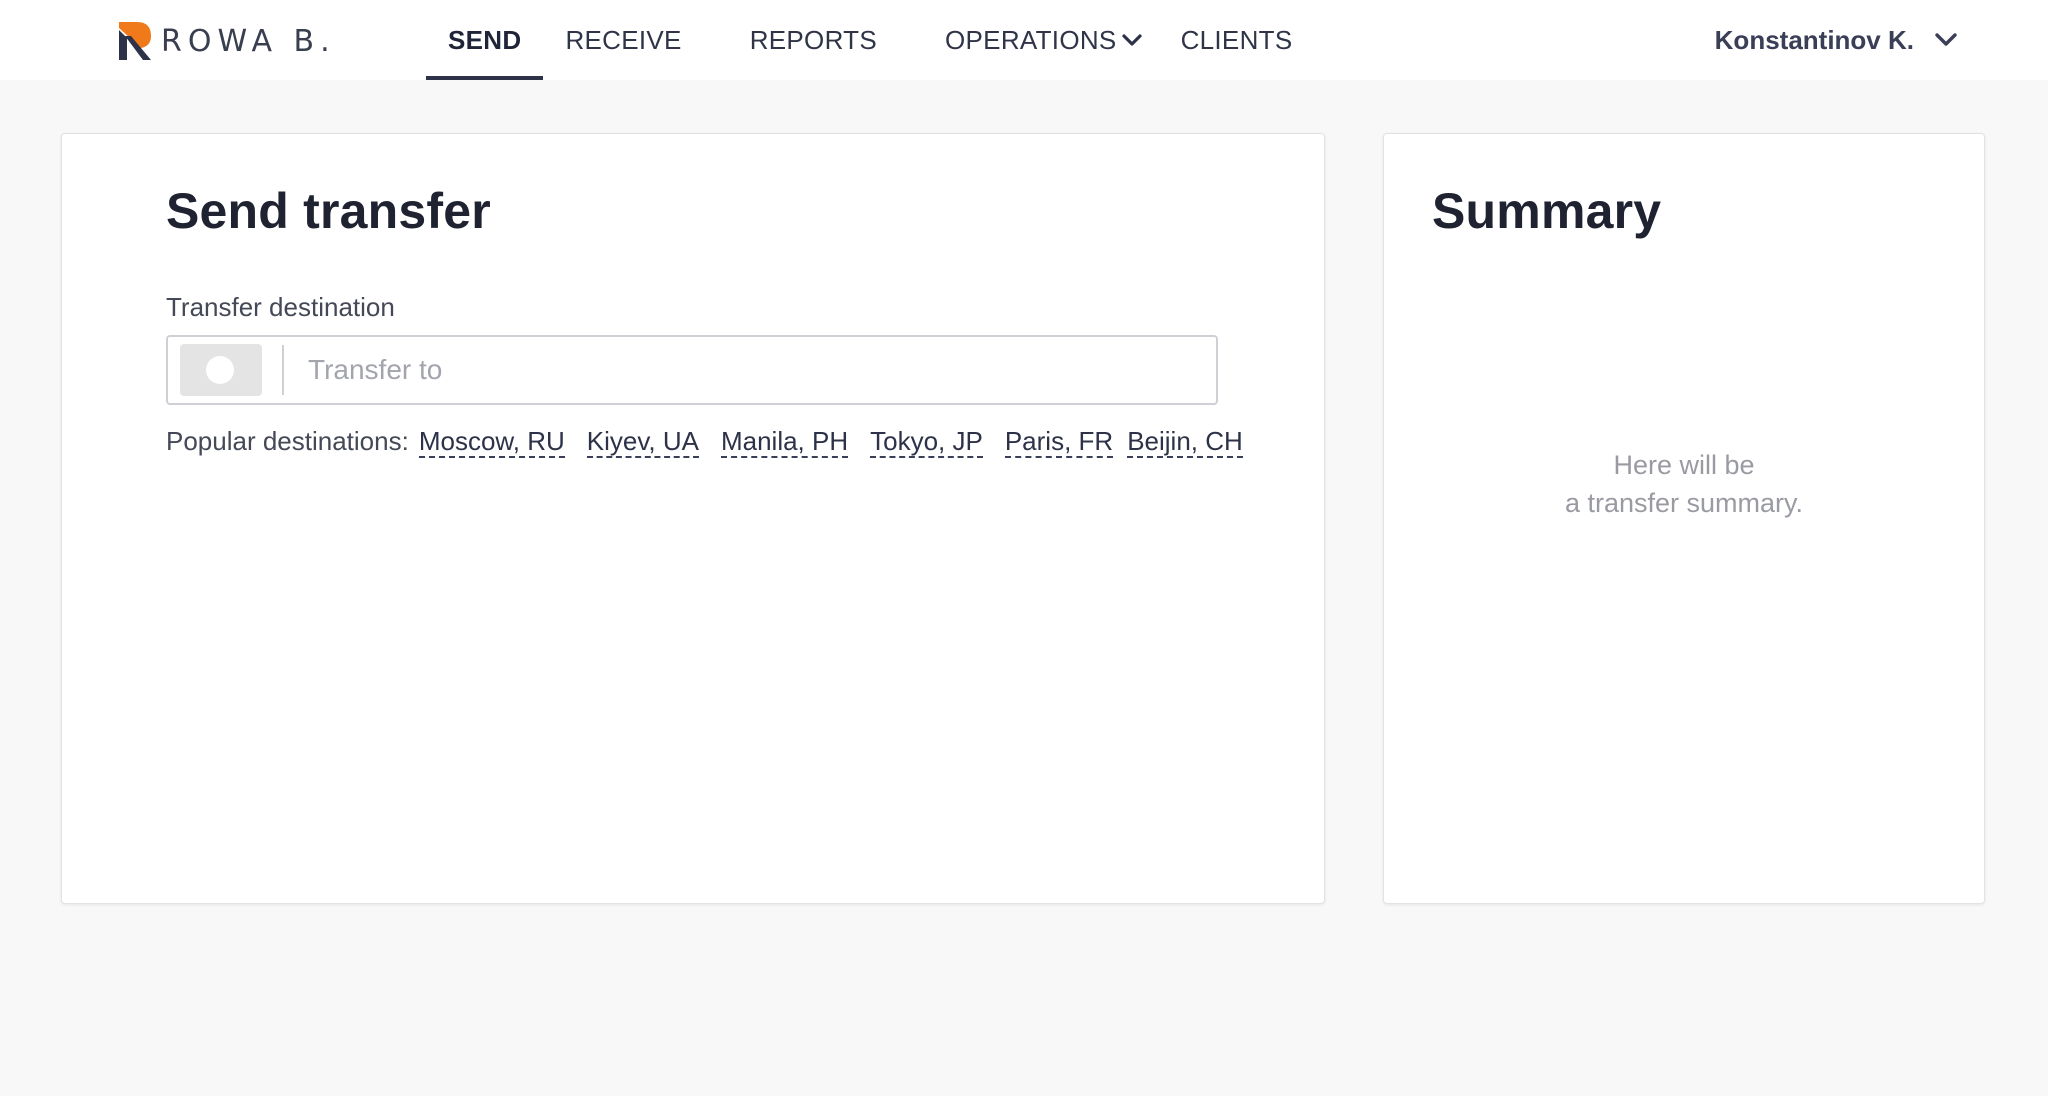  What do you see at coordinates (1547, 211) in the screenshot?
I see `summary-title: Summary` at bounding box center [1547, 211].